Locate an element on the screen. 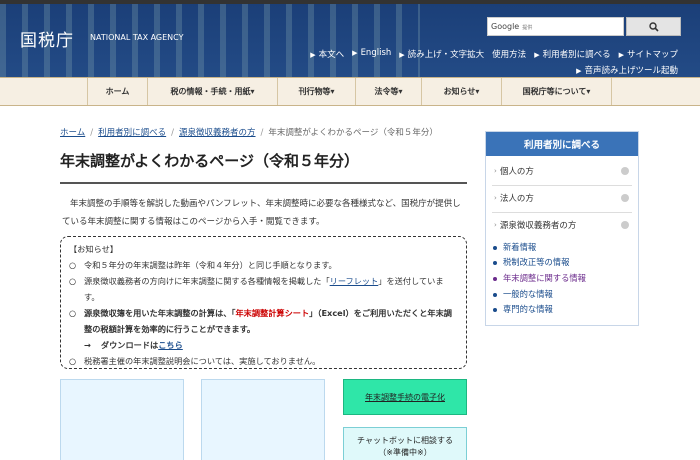 The height and width of the screenshot is (460, 700). nav-laws: 法令等 ▾ is located at coordinates (388, 91).